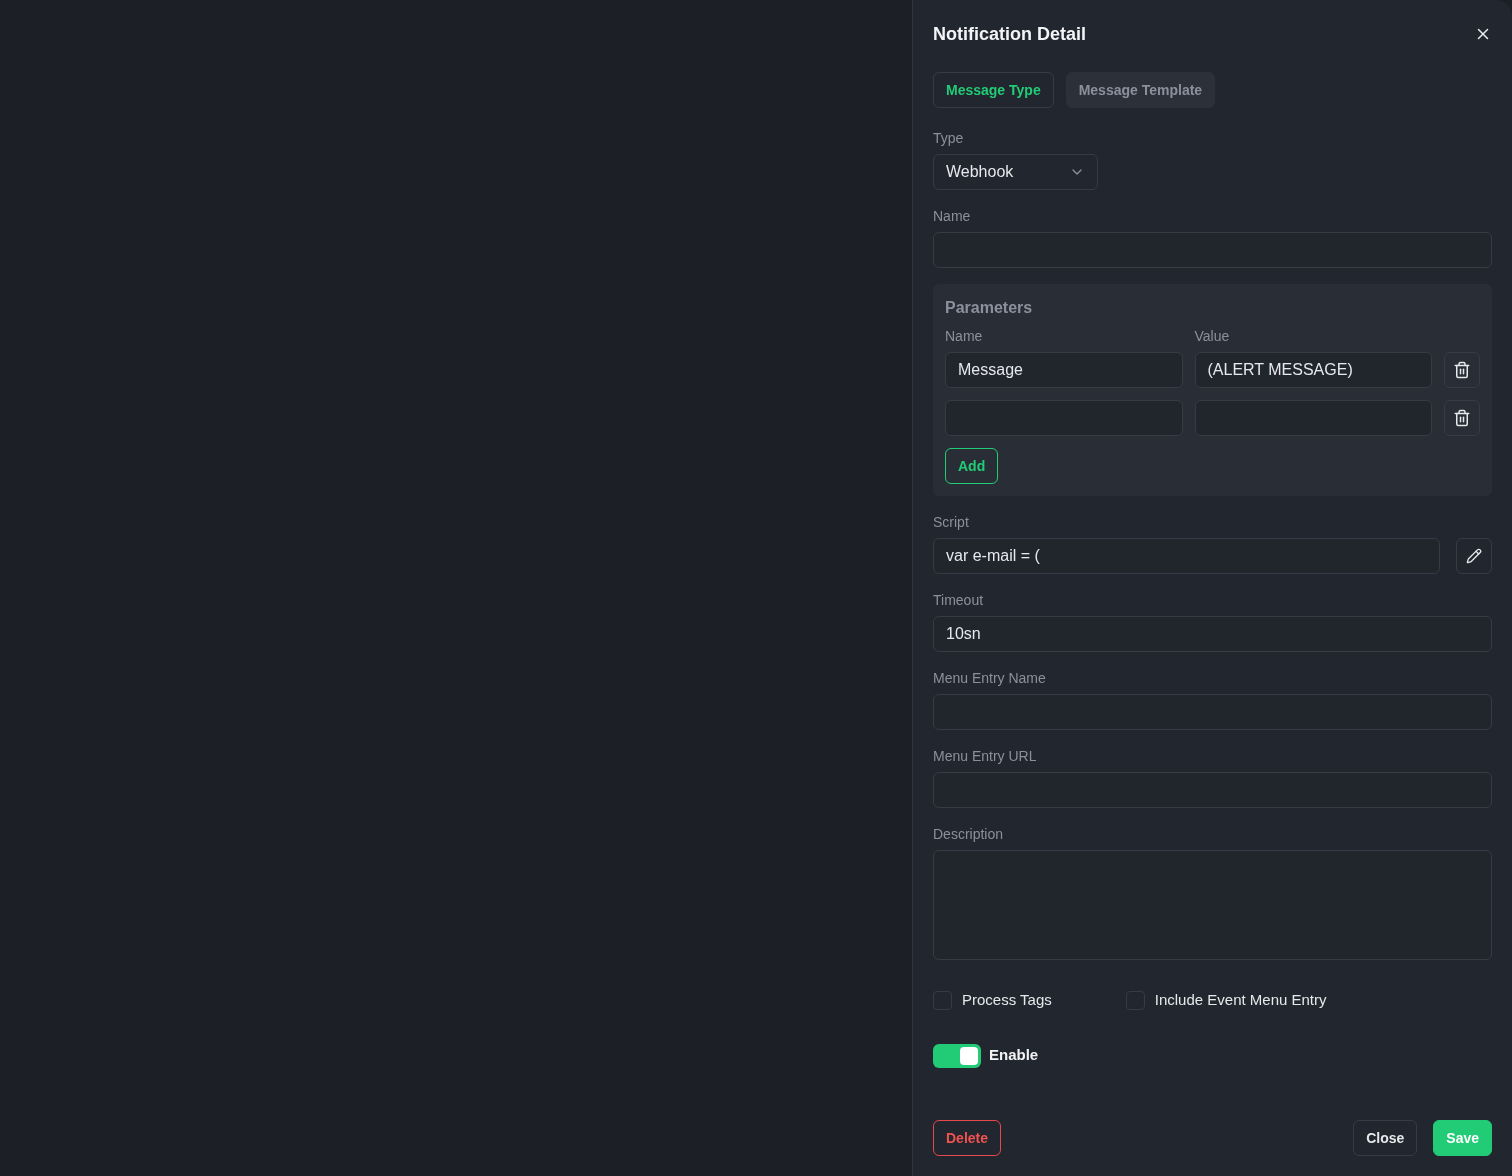 This screenshot has width=1512, height=1176. Describe the element at coordinates (989, 308) in the screenshot. I see `section-title: Parameters` at that location.